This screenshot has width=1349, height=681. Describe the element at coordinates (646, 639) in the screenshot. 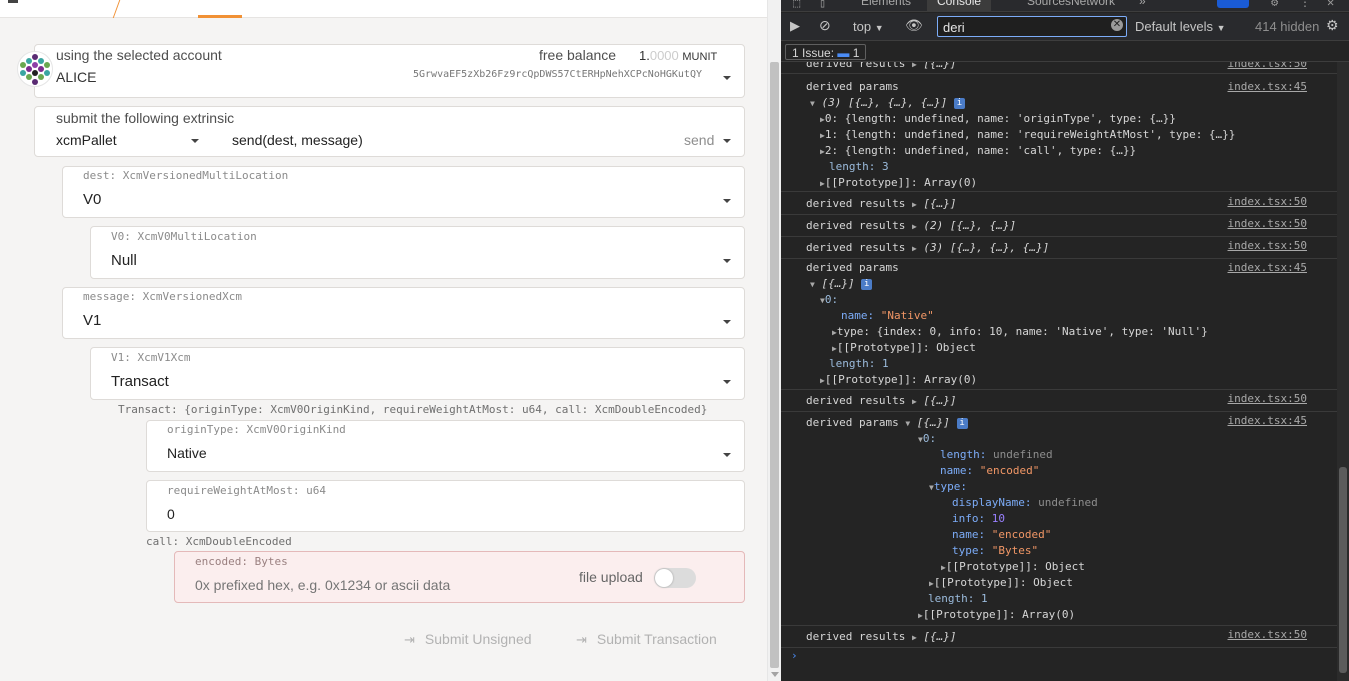

I see `submit-transaction-button: ⇥ Submit Transaction` at that location.